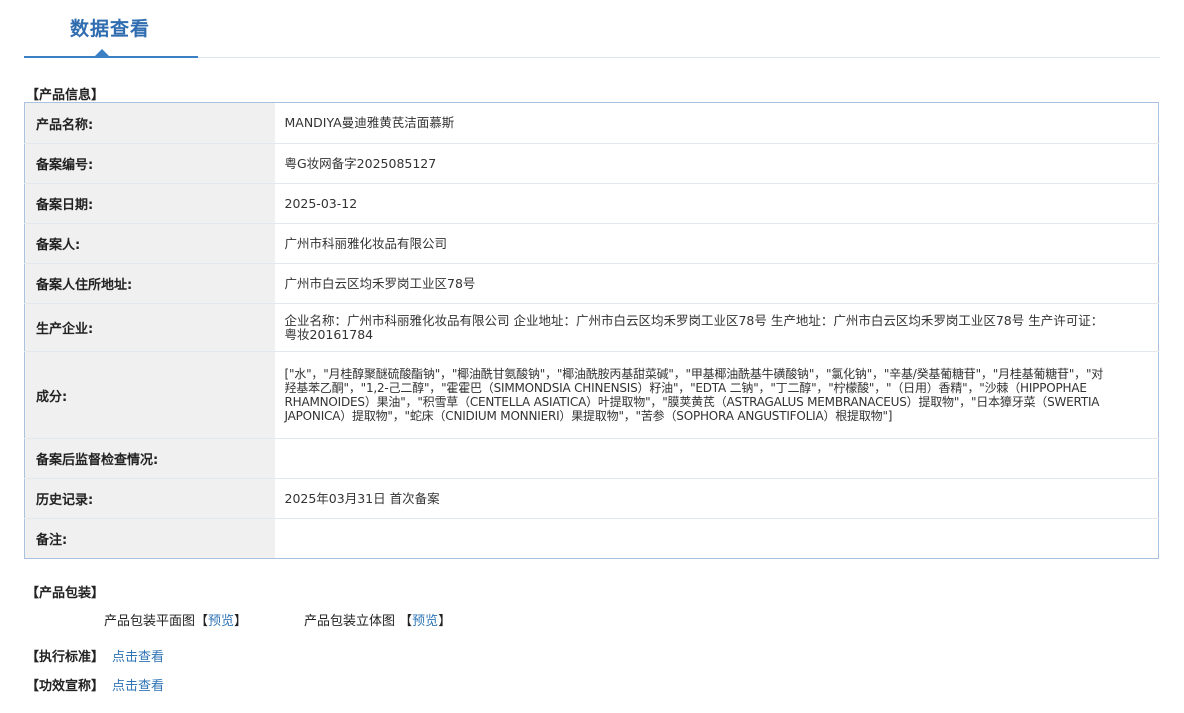 The image size is (1184, 713). Describe the element at coordinates (221, 621) in the screenshot. I see `packaging-flat-preview-link: 预览` at that location.